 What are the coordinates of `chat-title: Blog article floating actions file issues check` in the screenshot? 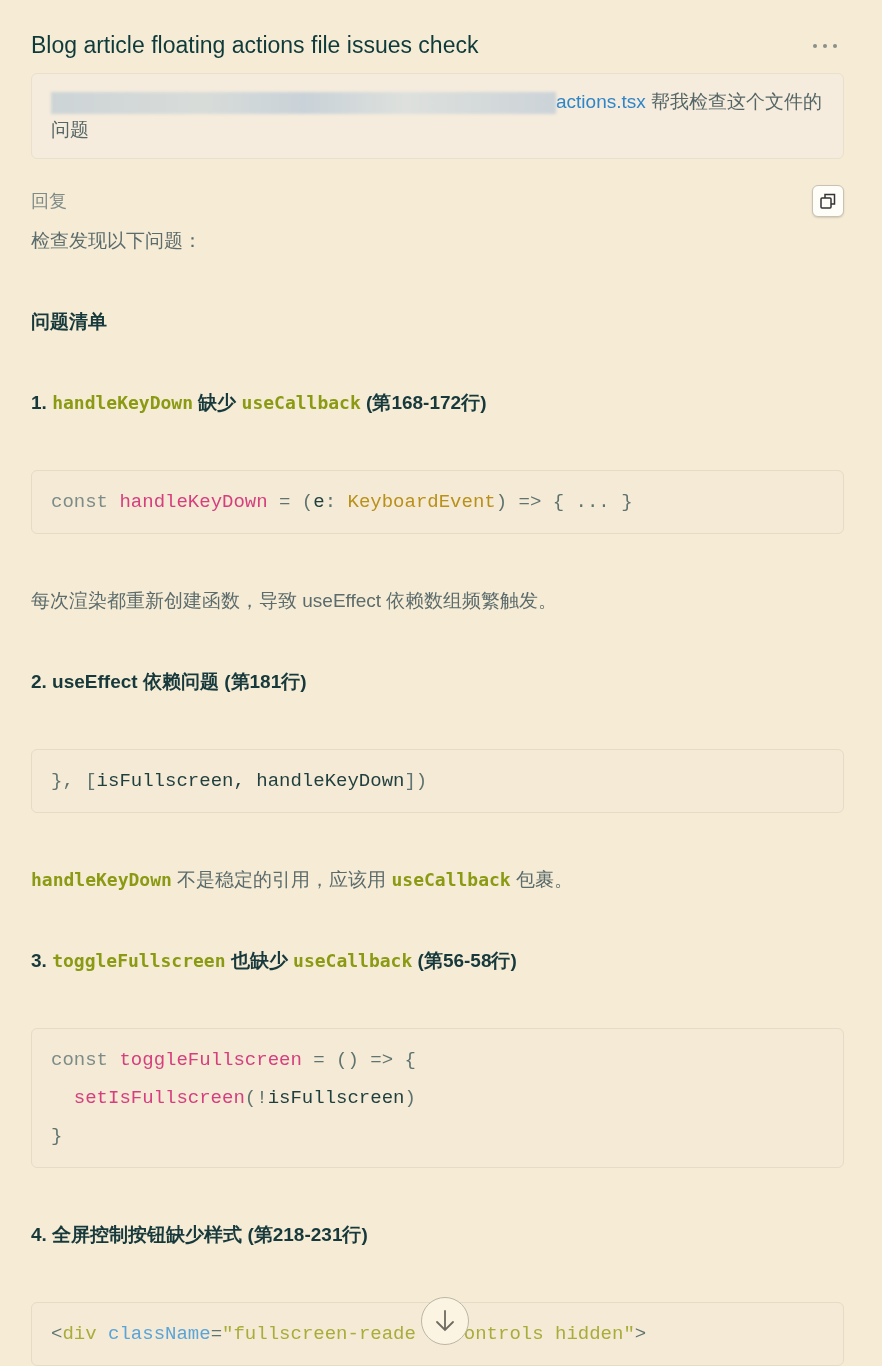 It's located at (255, 45).